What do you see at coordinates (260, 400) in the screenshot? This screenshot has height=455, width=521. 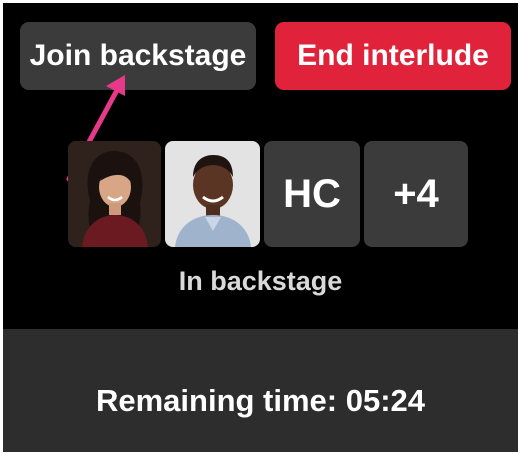 I see `remaining-time: Remaining time: 05:24` at bounding box center [260, 400].